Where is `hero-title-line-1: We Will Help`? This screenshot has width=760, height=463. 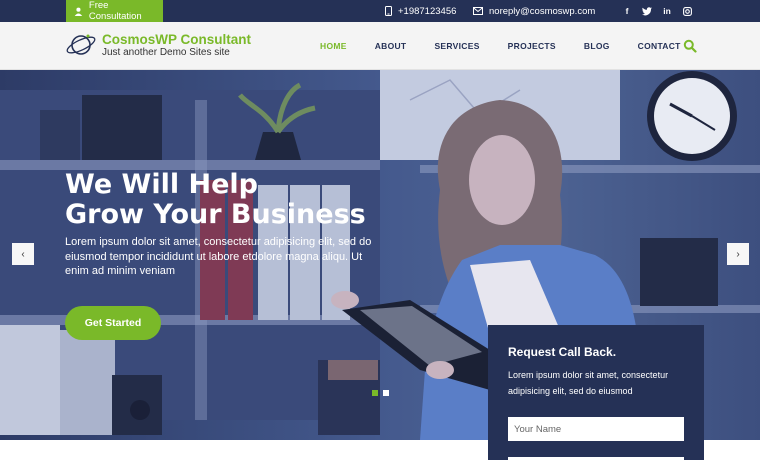
hero-title-line-1: We Will Help is located at coordinates (161, 184).